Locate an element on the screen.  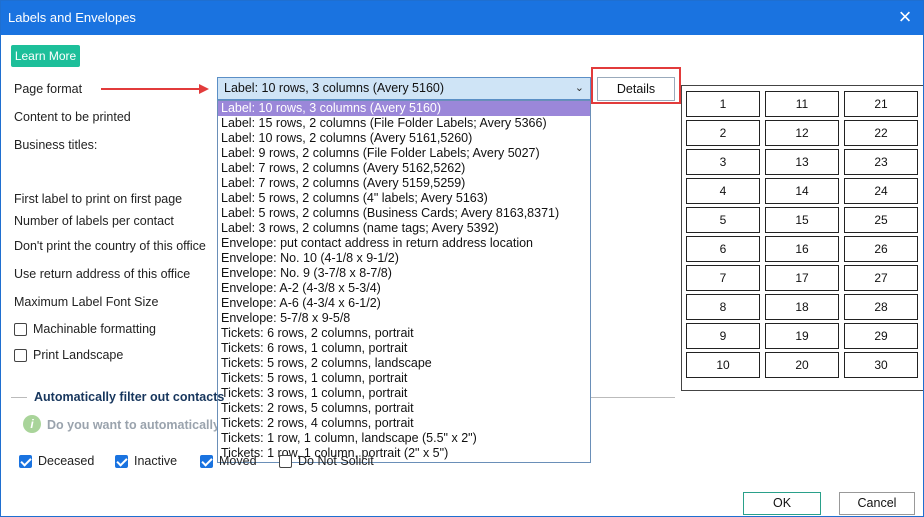
page-format-value: Label: 10 rows, 3 columns (Avery 5160) is located at coordinates (334, 88).